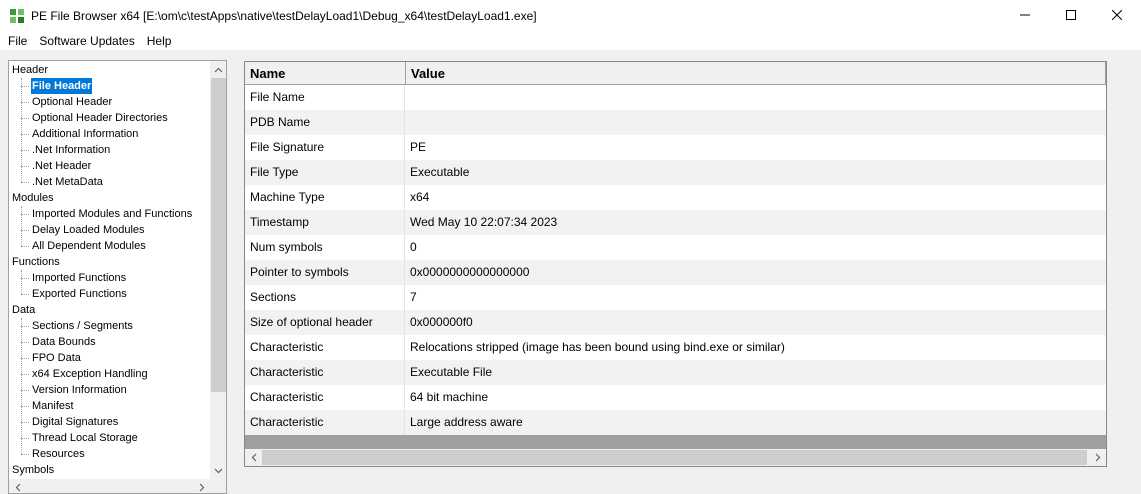  What do you see at coordinates (67, 182) in the screenshot?
I see `tree-item-net-metadata: .Net MetaData` at bounding box center [67, 182].